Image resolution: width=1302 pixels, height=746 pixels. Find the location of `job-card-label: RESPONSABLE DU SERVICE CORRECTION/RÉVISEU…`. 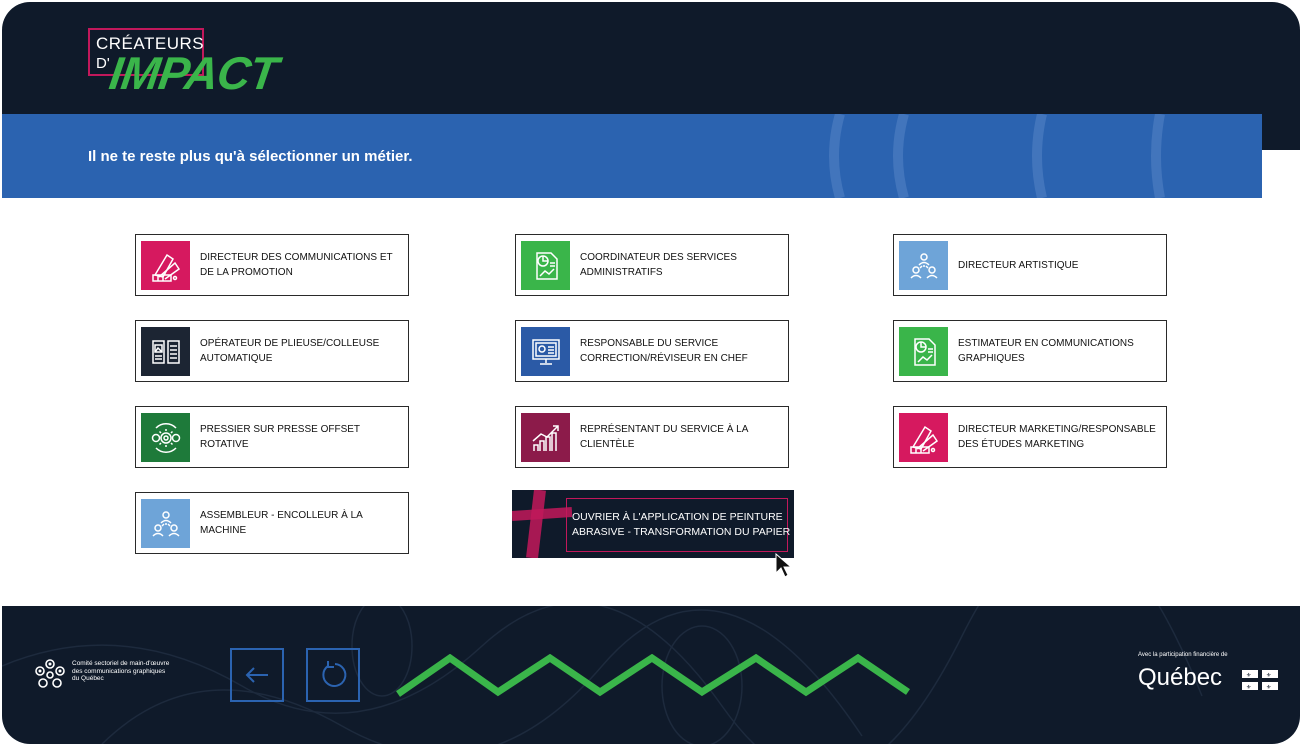

job-card-label: RESPONSABLE DU SERVICE CORRECTION/RÉVISEU… is located at coordinates (664, 351).